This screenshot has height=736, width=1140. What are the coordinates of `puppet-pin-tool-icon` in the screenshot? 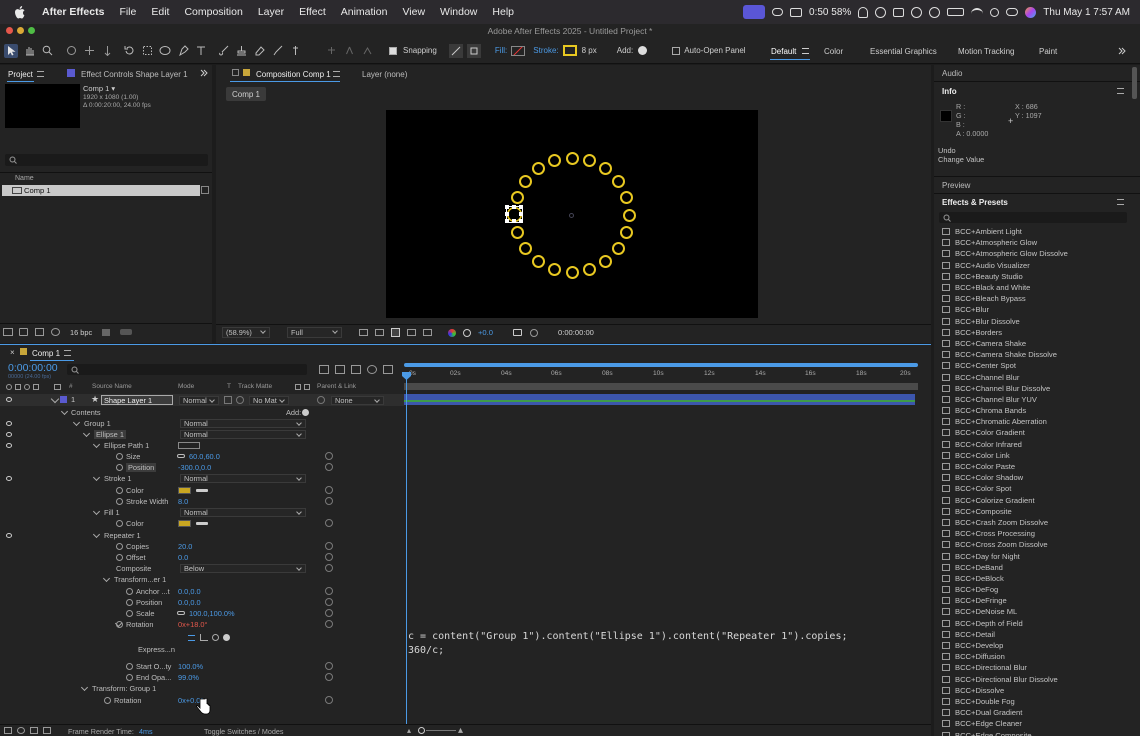 It's located at (295, 51).